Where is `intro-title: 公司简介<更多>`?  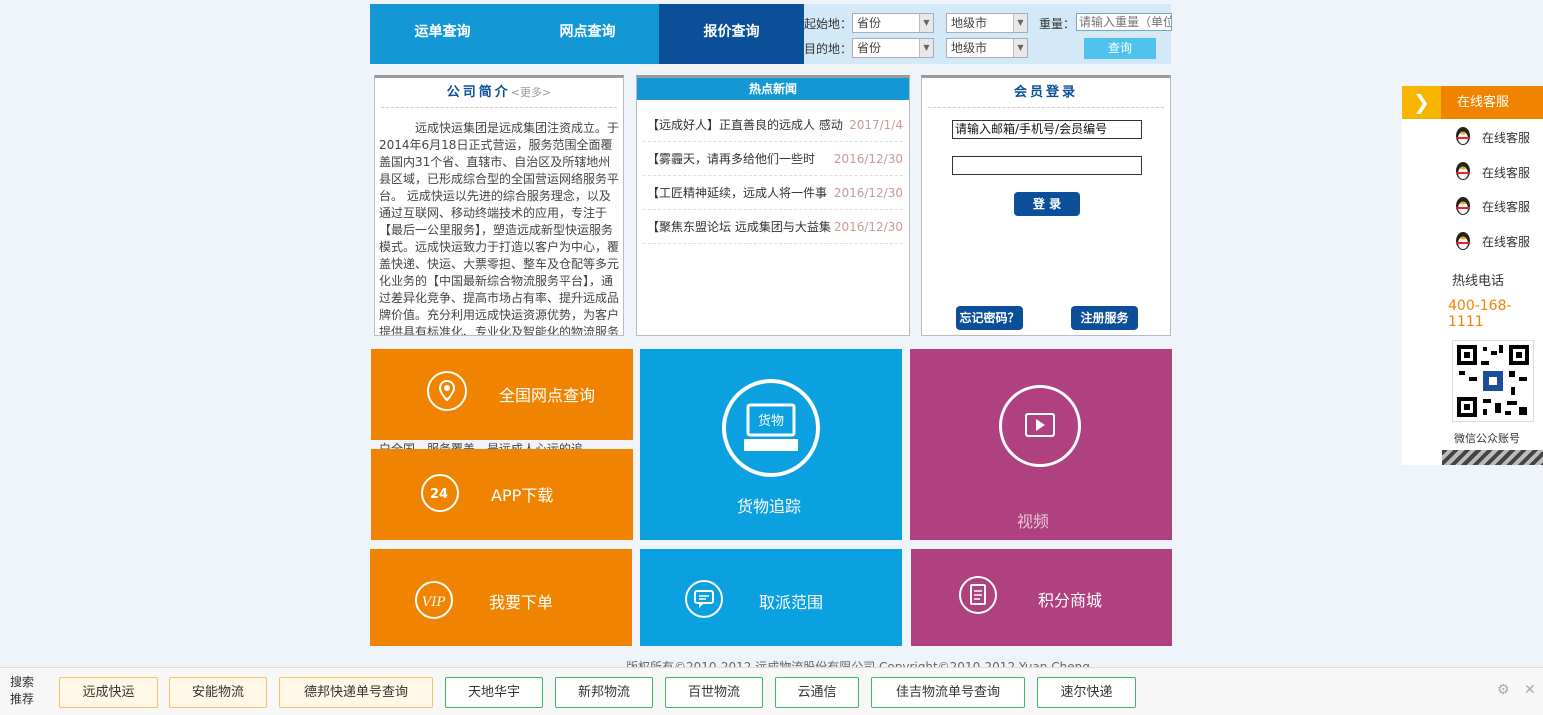 intro-title: 公司简介<更多> is located at coordinates (499, 93).